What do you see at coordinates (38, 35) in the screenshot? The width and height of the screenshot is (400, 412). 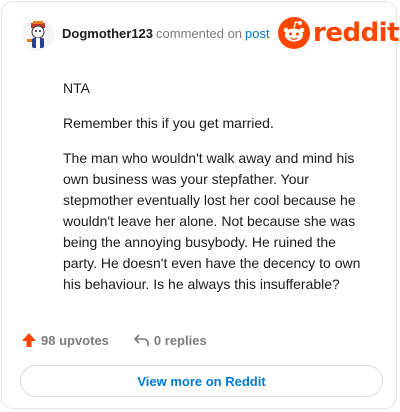 I see `user-avatar` at bounding box center [38, 35].